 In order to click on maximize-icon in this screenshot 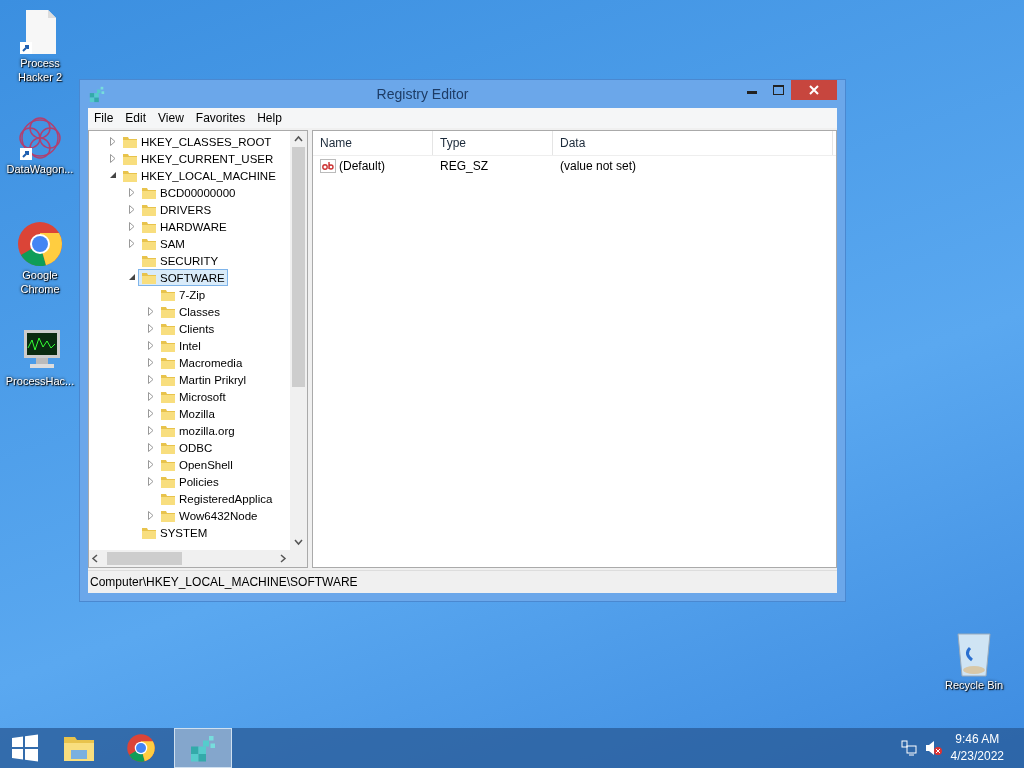, I will do `click(778, 90)`.